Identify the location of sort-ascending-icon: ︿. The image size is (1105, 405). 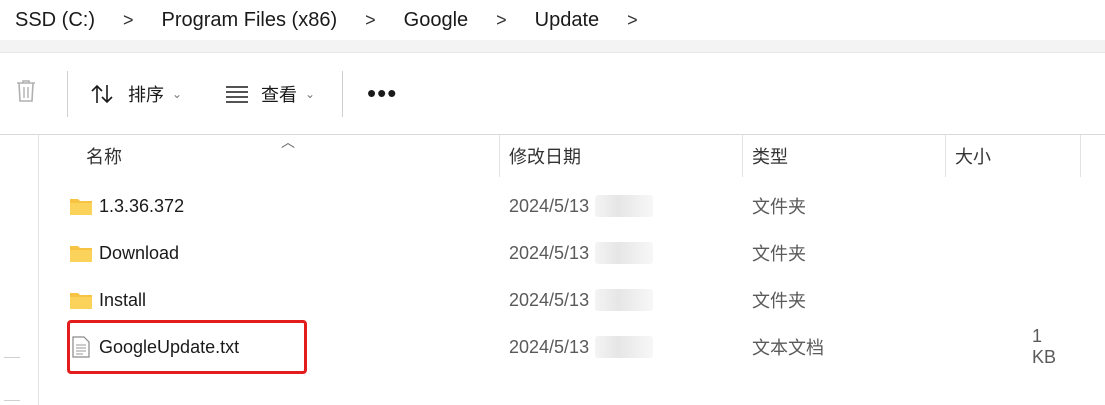
(288, 142).